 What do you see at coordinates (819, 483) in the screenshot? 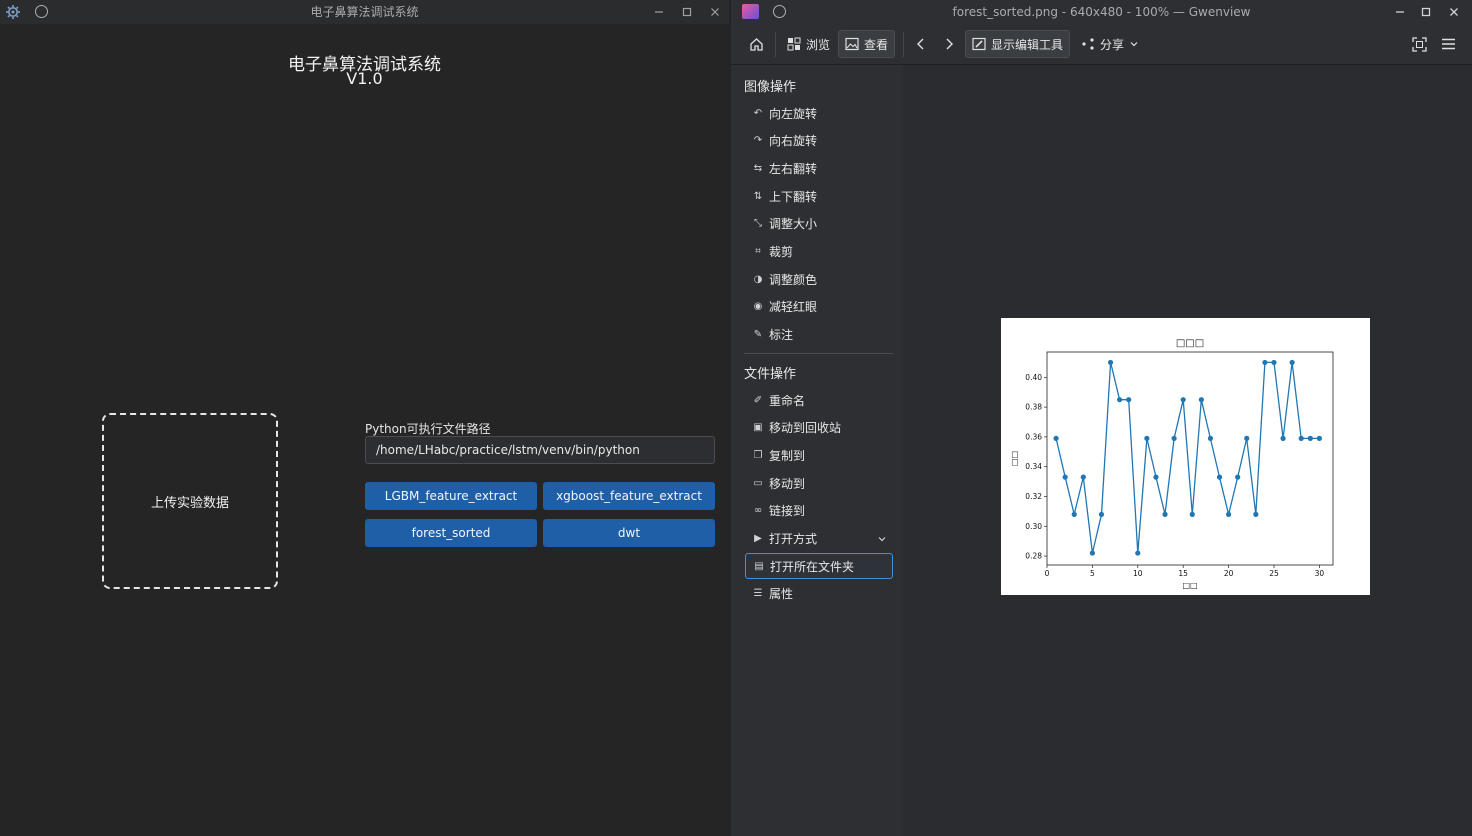
I see `sidebar-item-move: ▭ 移动到` at bounding box center [819, 483].